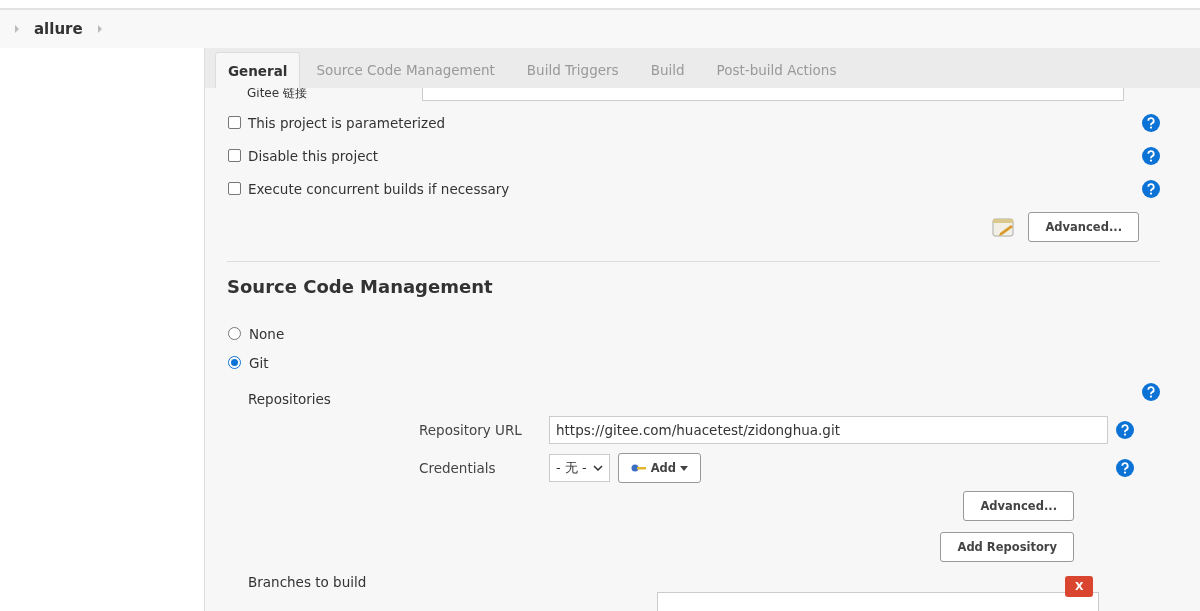 The image size is (1200, 611). What do you see at coordinates (471, 430) in the screenshot?
I see `field-label: Repository URL` at bounding box center [471, 430].